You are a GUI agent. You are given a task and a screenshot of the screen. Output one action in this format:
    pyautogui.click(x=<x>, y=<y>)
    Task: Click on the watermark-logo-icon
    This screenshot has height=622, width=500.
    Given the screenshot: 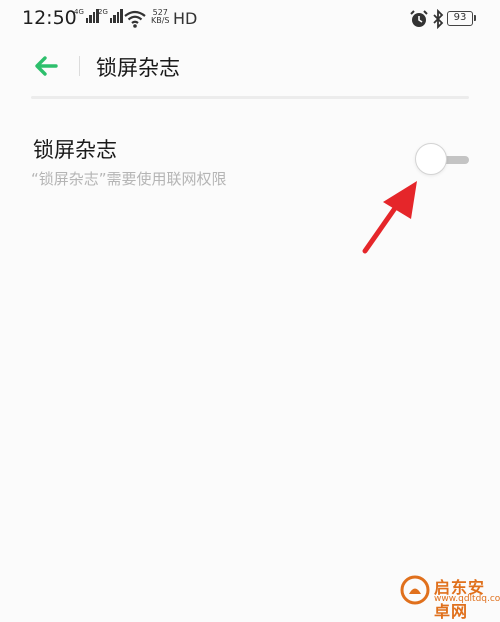 What is the action you would take?
    pyautogui.click(x=415, y=590)
    